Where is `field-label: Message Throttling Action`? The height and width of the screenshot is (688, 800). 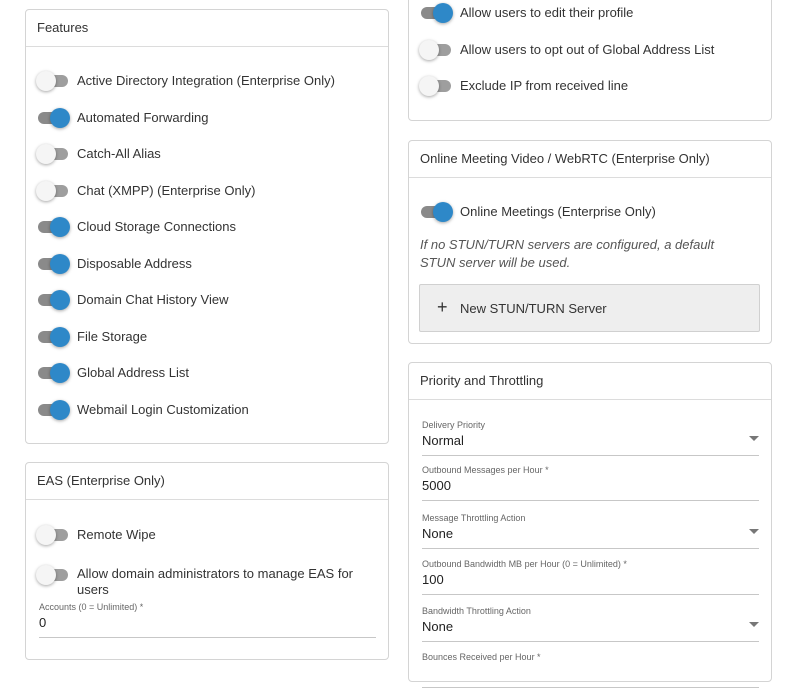 field-label: Message Throttling Action is located at coordinates (474, 518).